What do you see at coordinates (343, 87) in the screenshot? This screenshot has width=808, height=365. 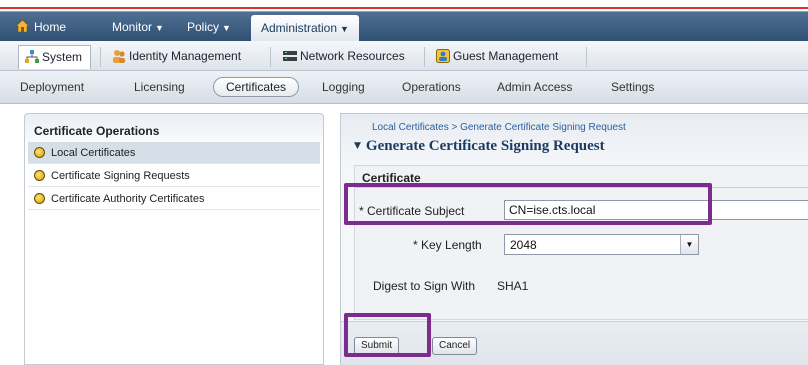 I see `tab-logging: Logging` at bounding box center [343, 87].